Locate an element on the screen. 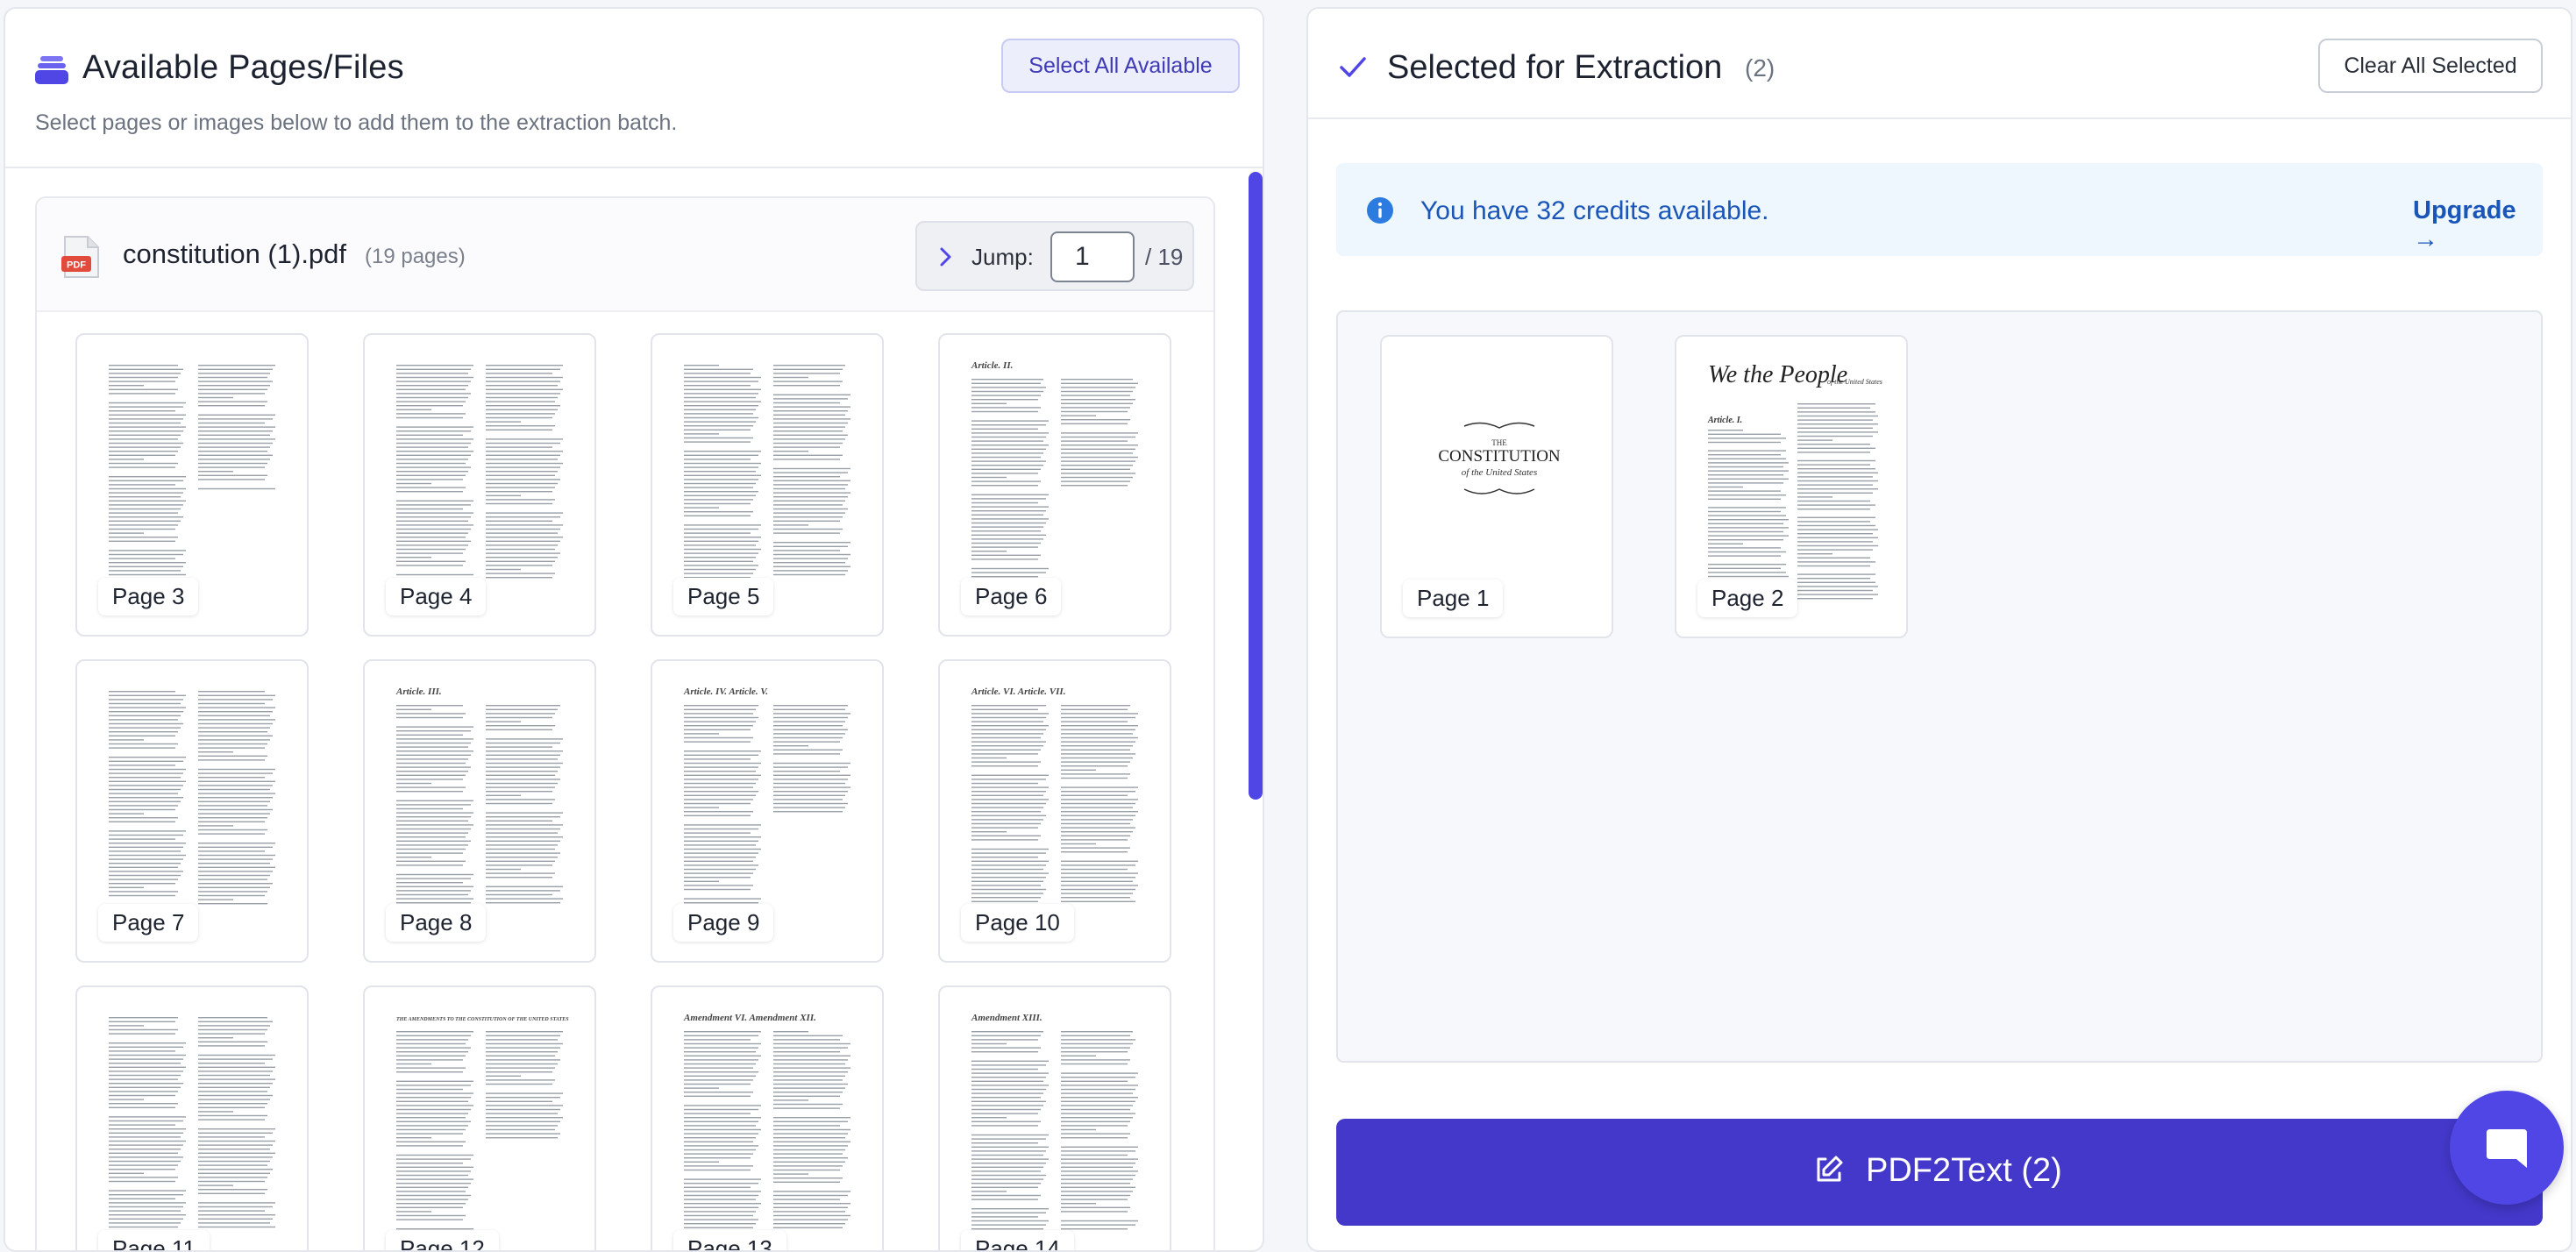 The height and width of the screenshot is (1252, 2576). page-label: Page 10 is located at coordinates (1017, 923).